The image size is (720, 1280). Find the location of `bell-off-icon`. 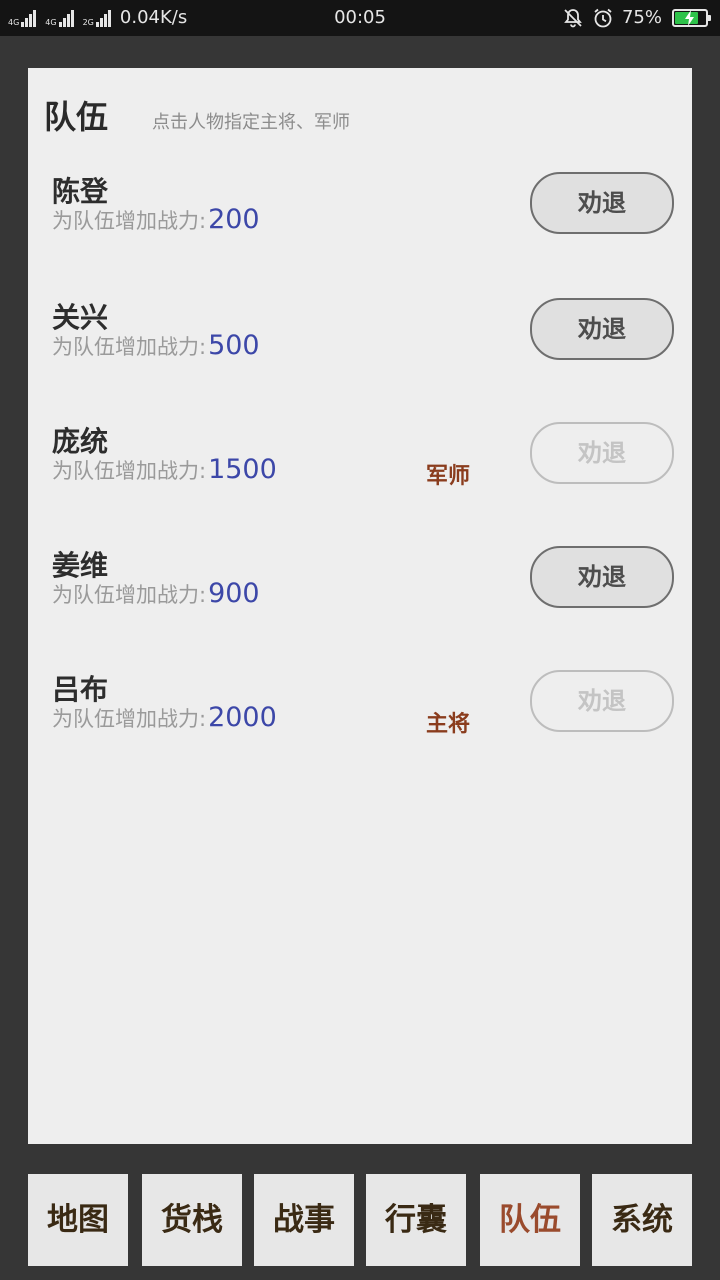

bell-off-icon is located at coordinates (573, 18).